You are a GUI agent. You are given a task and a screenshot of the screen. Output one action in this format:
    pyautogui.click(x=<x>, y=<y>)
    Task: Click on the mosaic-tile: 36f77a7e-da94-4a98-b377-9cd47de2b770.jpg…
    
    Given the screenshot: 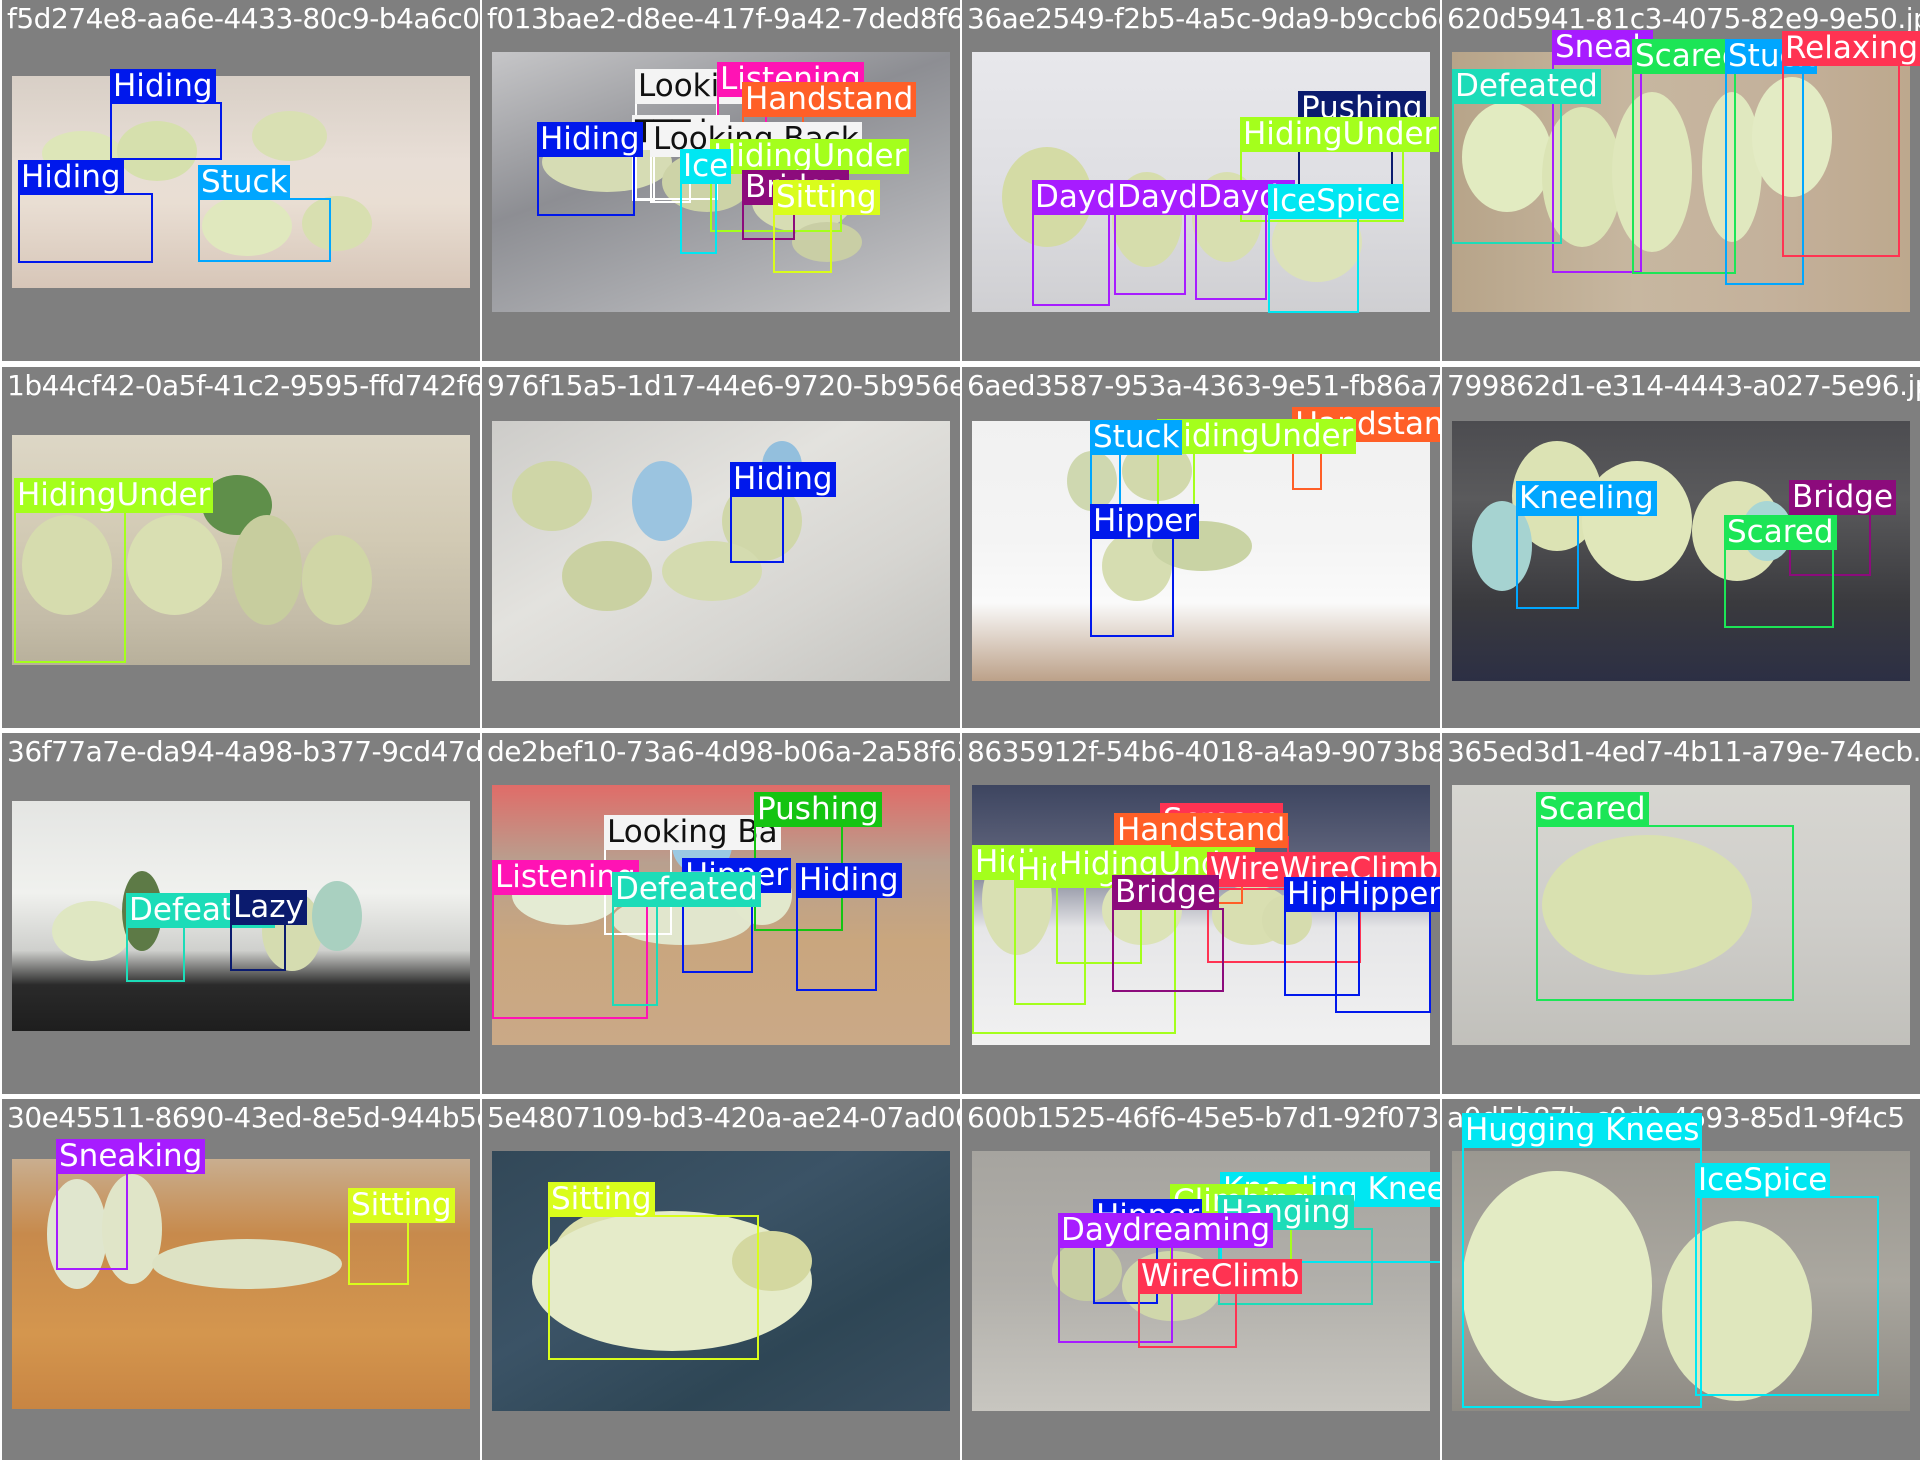 What is the action you would take?
    pyautogui.click(x=241, y=913)
    